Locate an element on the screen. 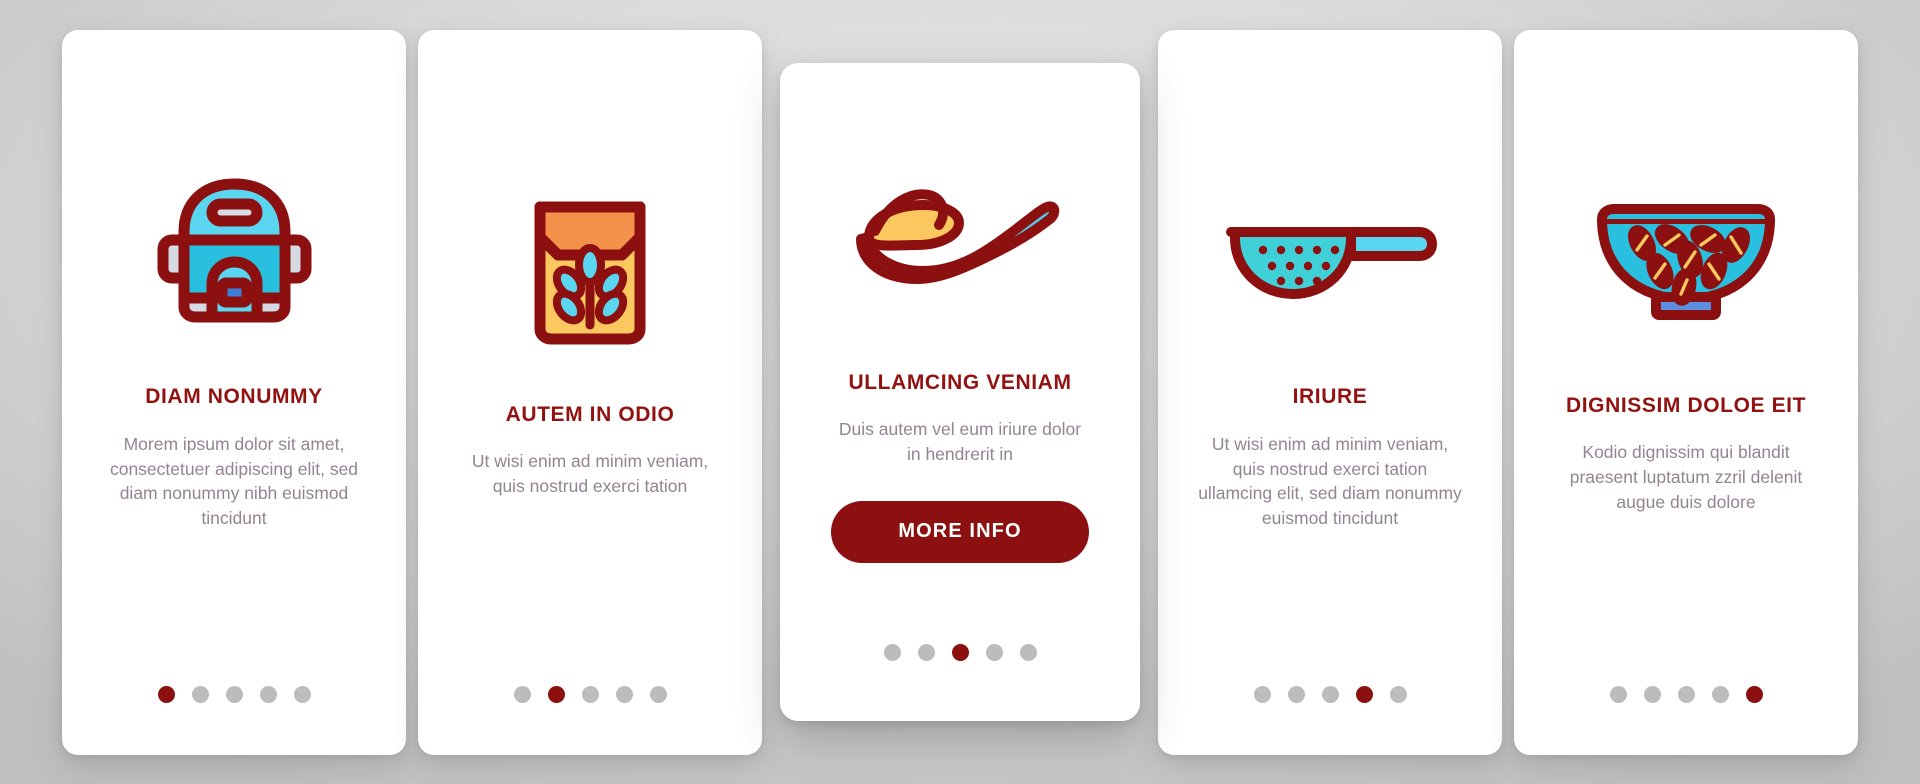 This screenshot has height=784, width=1920. card-title: ULLAMCING VENIAM is located at coordinates (960, 382).